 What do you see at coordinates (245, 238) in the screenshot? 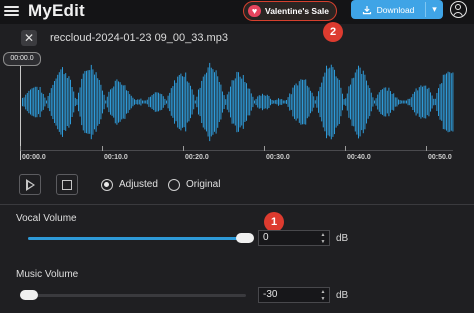
I see `vocal-volume-thumb` at bounding box center [245, 238].